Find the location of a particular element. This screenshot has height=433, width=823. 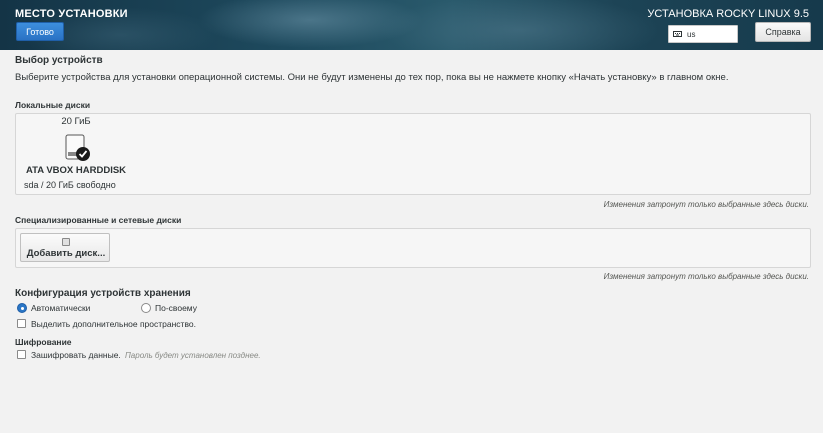

help-button: Справка is located at coordinates (783, 32).